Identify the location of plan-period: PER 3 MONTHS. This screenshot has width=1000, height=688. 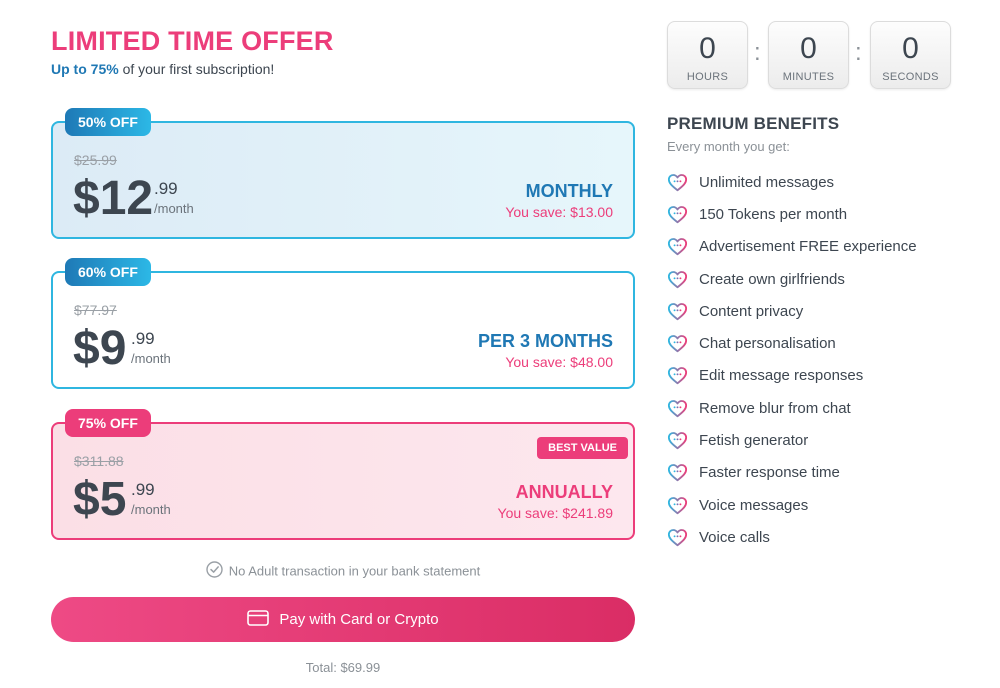
(545, 341).